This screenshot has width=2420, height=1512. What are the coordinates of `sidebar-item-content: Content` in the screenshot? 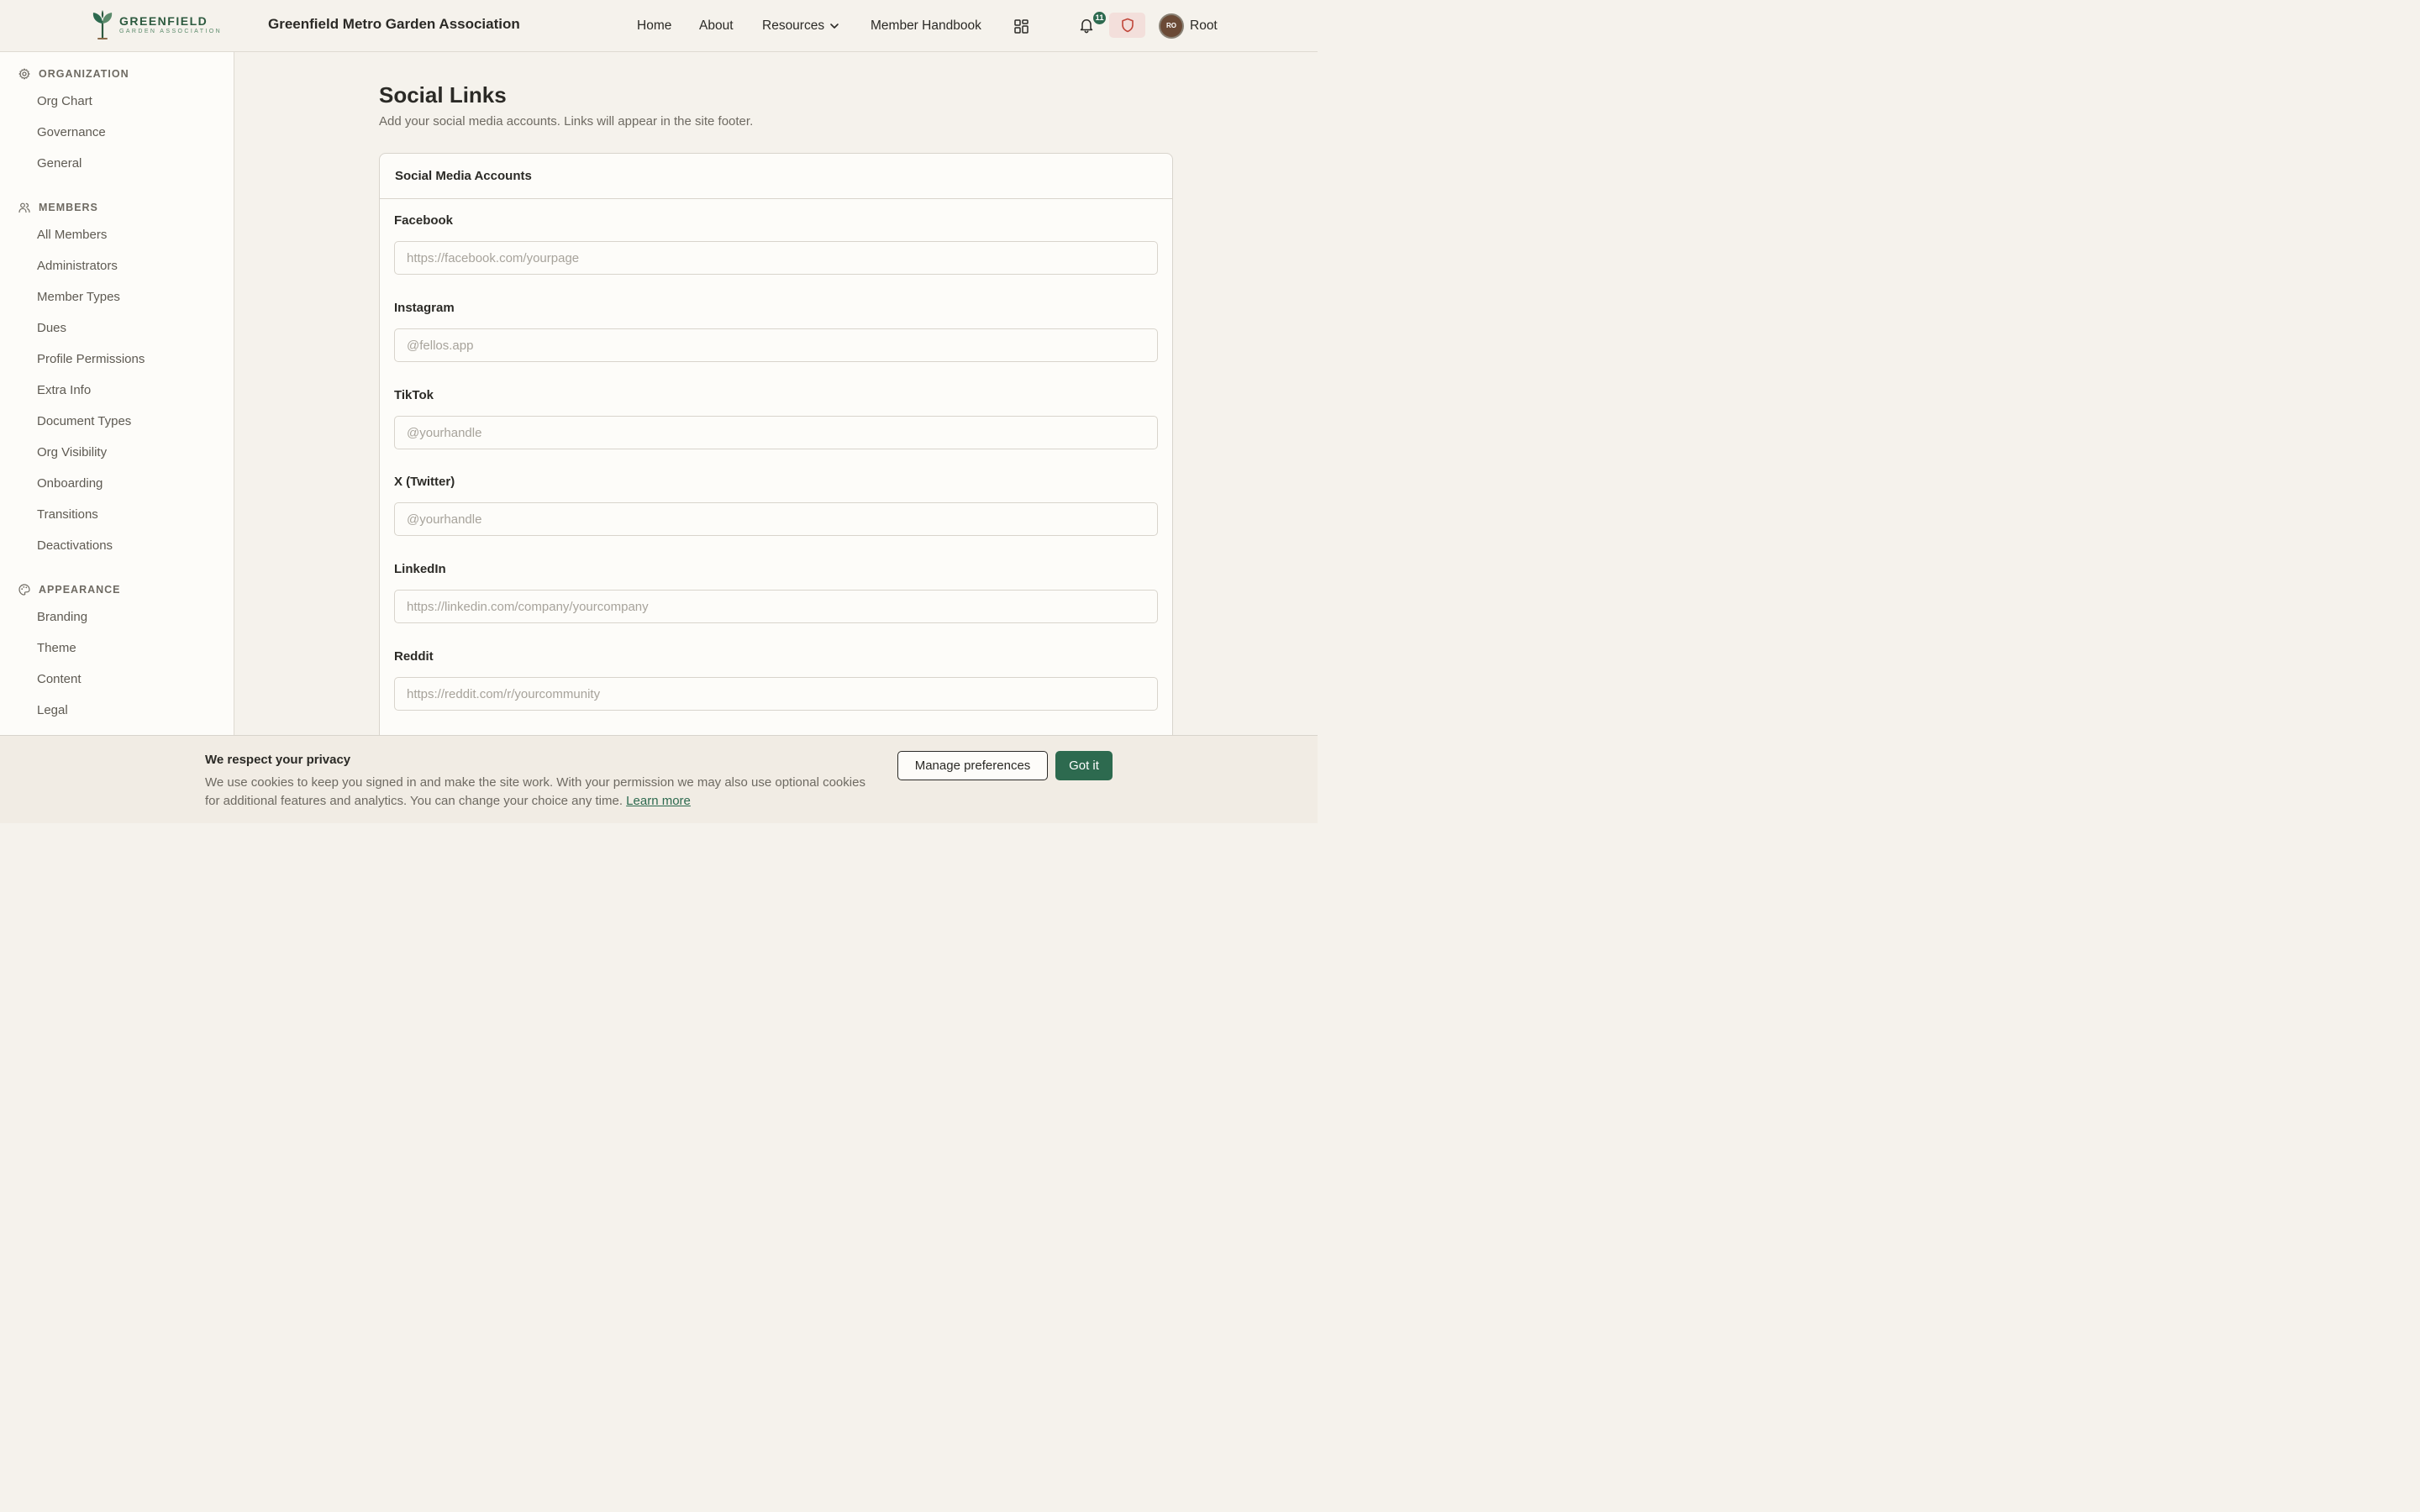 It's located at (60, 679).